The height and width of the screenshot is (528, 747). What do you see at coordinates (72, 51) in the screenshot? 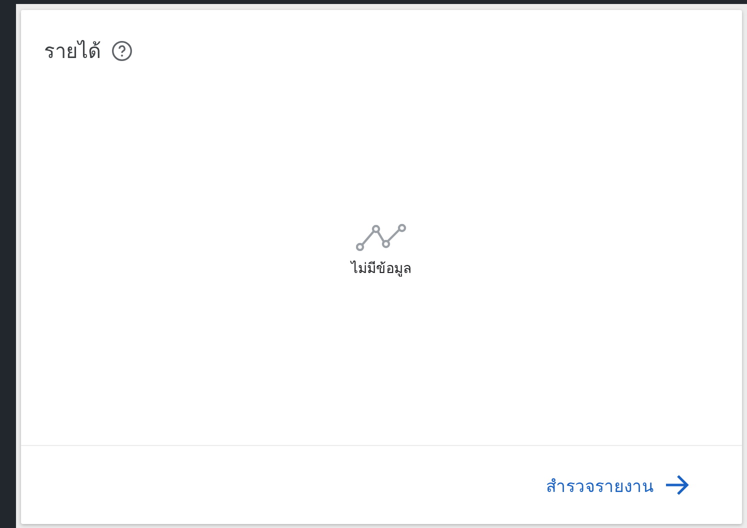
I see `card-title: รายได้` at bounding box center [72, 51].